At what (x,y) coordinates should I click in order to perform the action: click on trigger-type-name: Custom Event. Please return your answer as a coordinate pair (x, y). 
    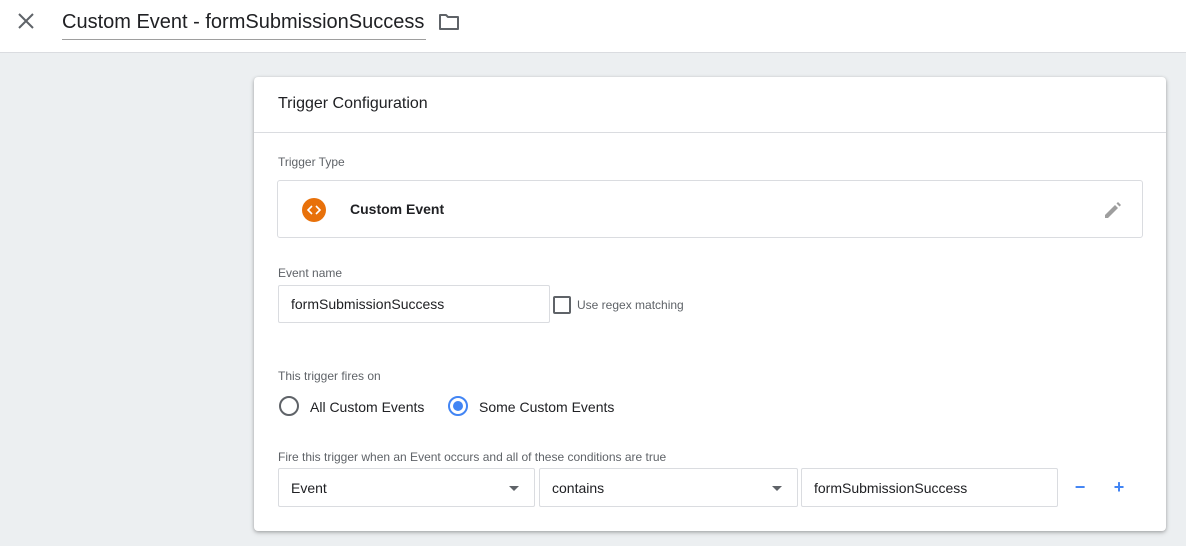
    Looking at the image, I should click on (397, 209).